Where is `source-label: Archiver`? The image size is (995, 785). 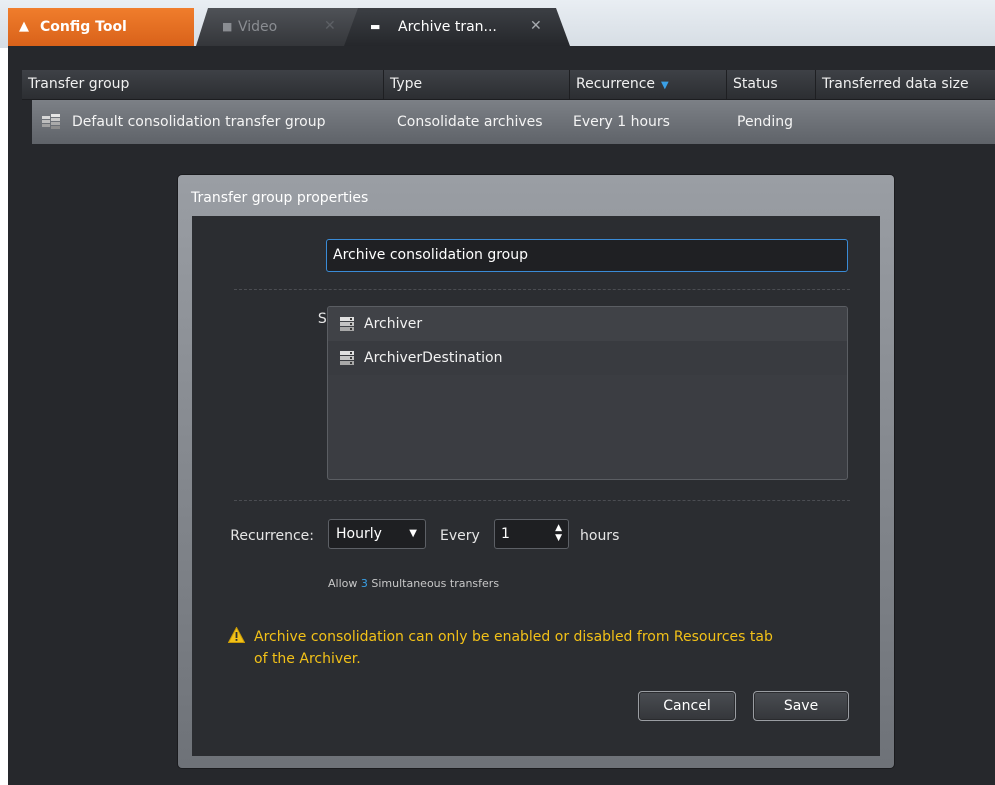 source-label: Archiver is located at coordinates (393, 324).